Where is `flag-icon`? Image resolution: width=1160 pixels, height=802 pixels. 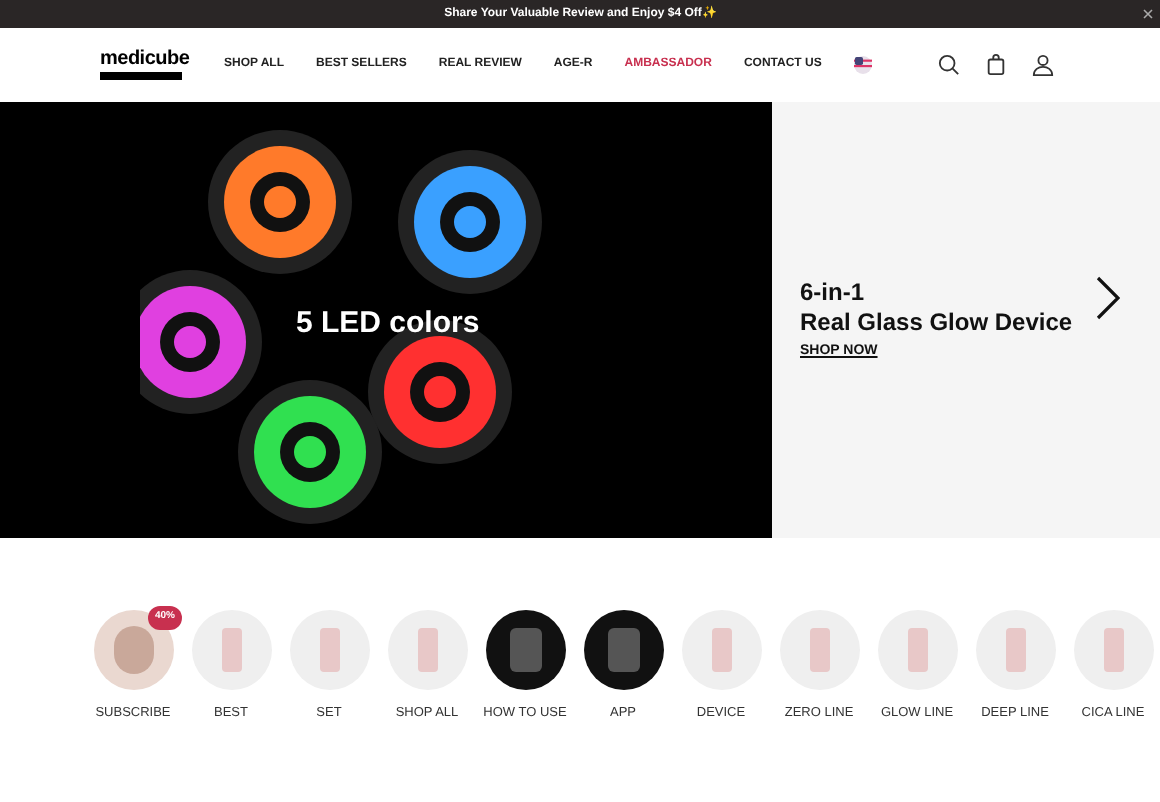
flag-icon is located at coordinates (862, 65).